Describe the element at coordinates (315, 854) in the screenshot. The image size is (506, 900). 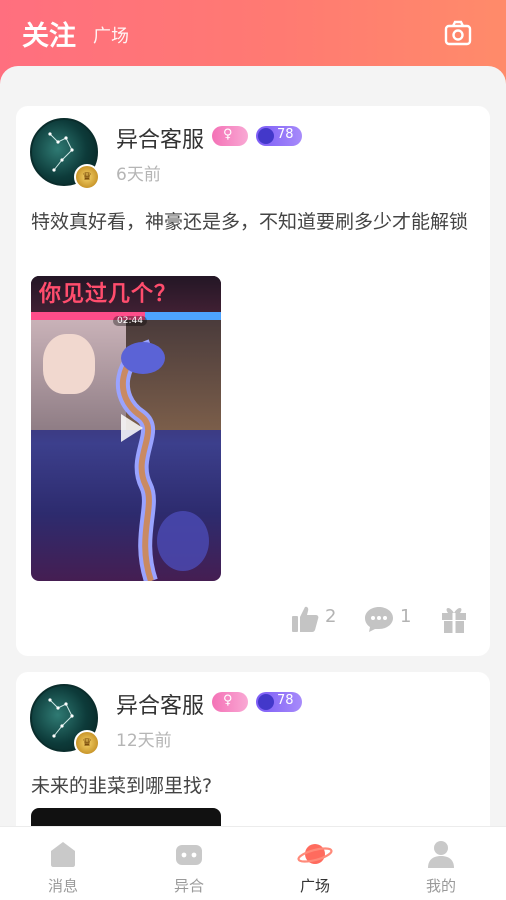
I see `planet-icon` at that location.